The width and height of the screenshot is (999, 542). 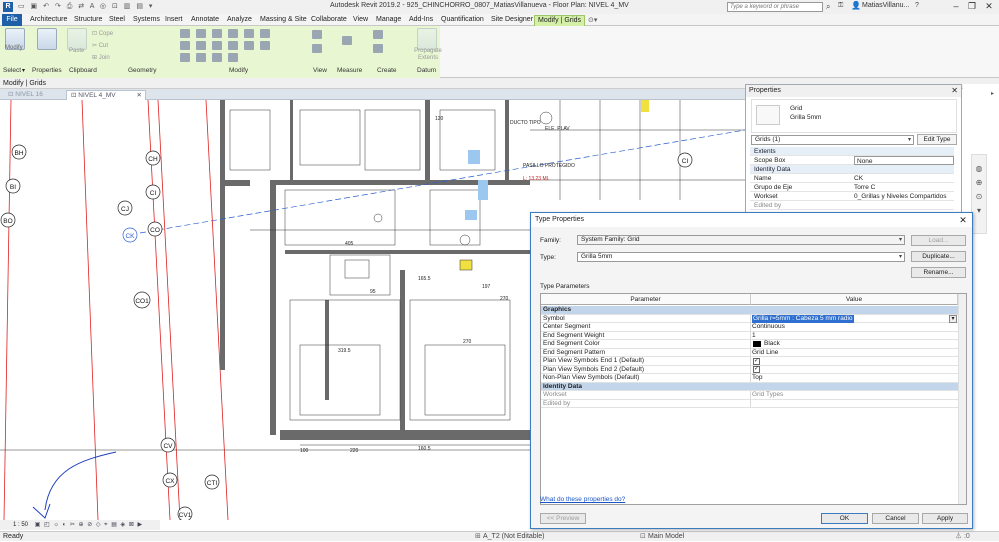 I want to click on trim-extend-icon, so click(x=217, y=57).